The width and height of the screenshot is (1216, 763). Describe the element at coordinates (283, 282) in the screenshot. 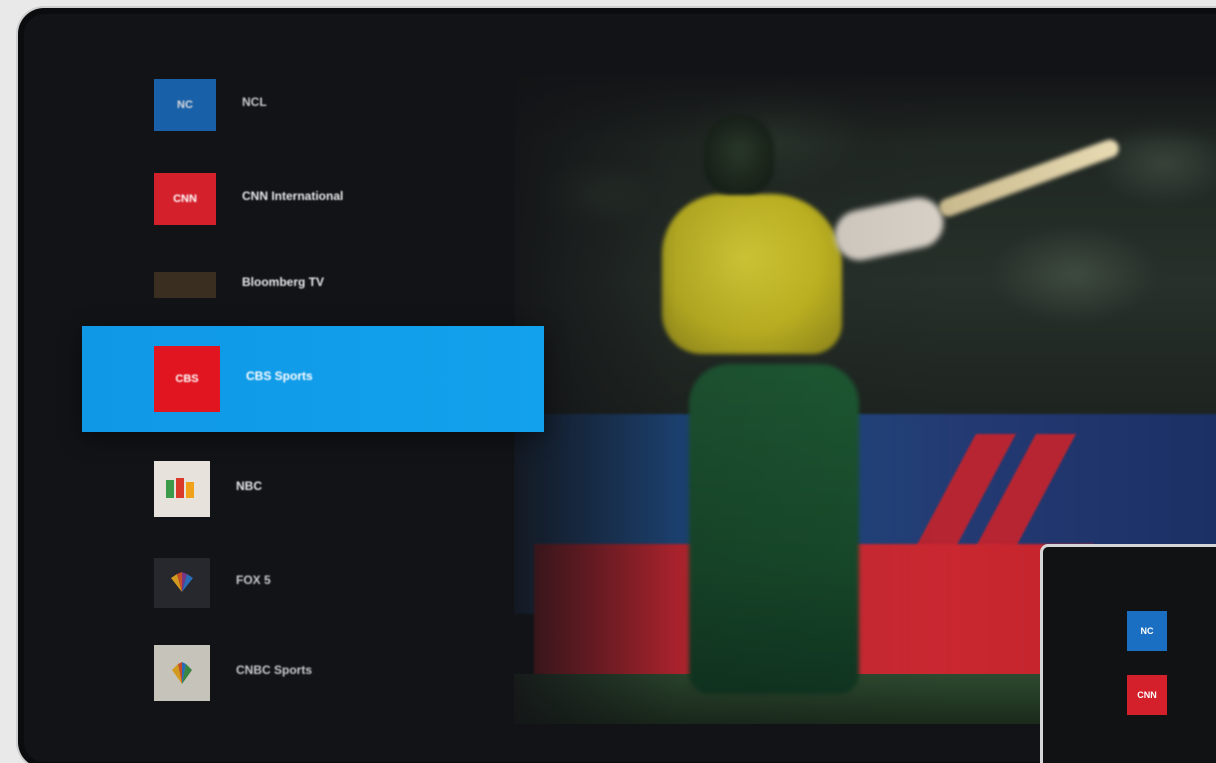

I see `channel-name: Bloomberg TV` at that location.